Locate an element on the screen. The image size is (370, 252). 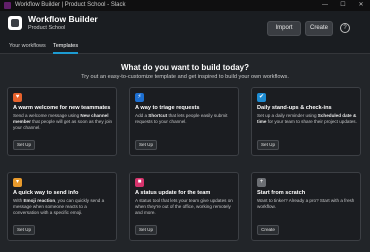
create-from-scratch-button: Create is located at coordinates (268, 230).